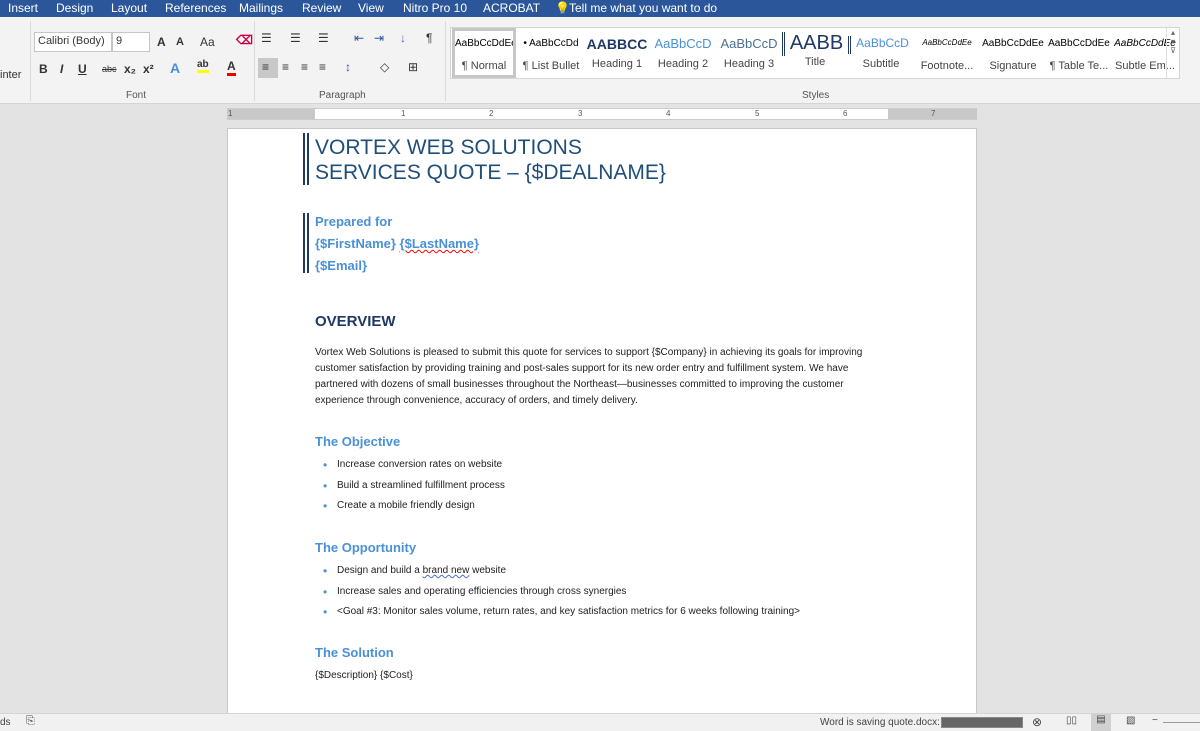  Describe the element at coordinates (73, 42) in the screenshot. I see `font-name-select: Calibri (Body)` at that location.